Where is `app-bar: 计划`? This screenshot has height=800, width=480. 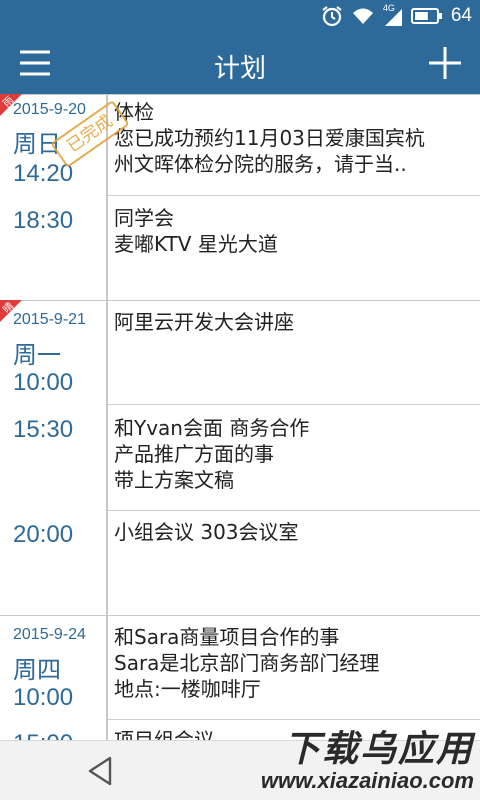
app-bar: 计划 is located at coordinates (240, 63).